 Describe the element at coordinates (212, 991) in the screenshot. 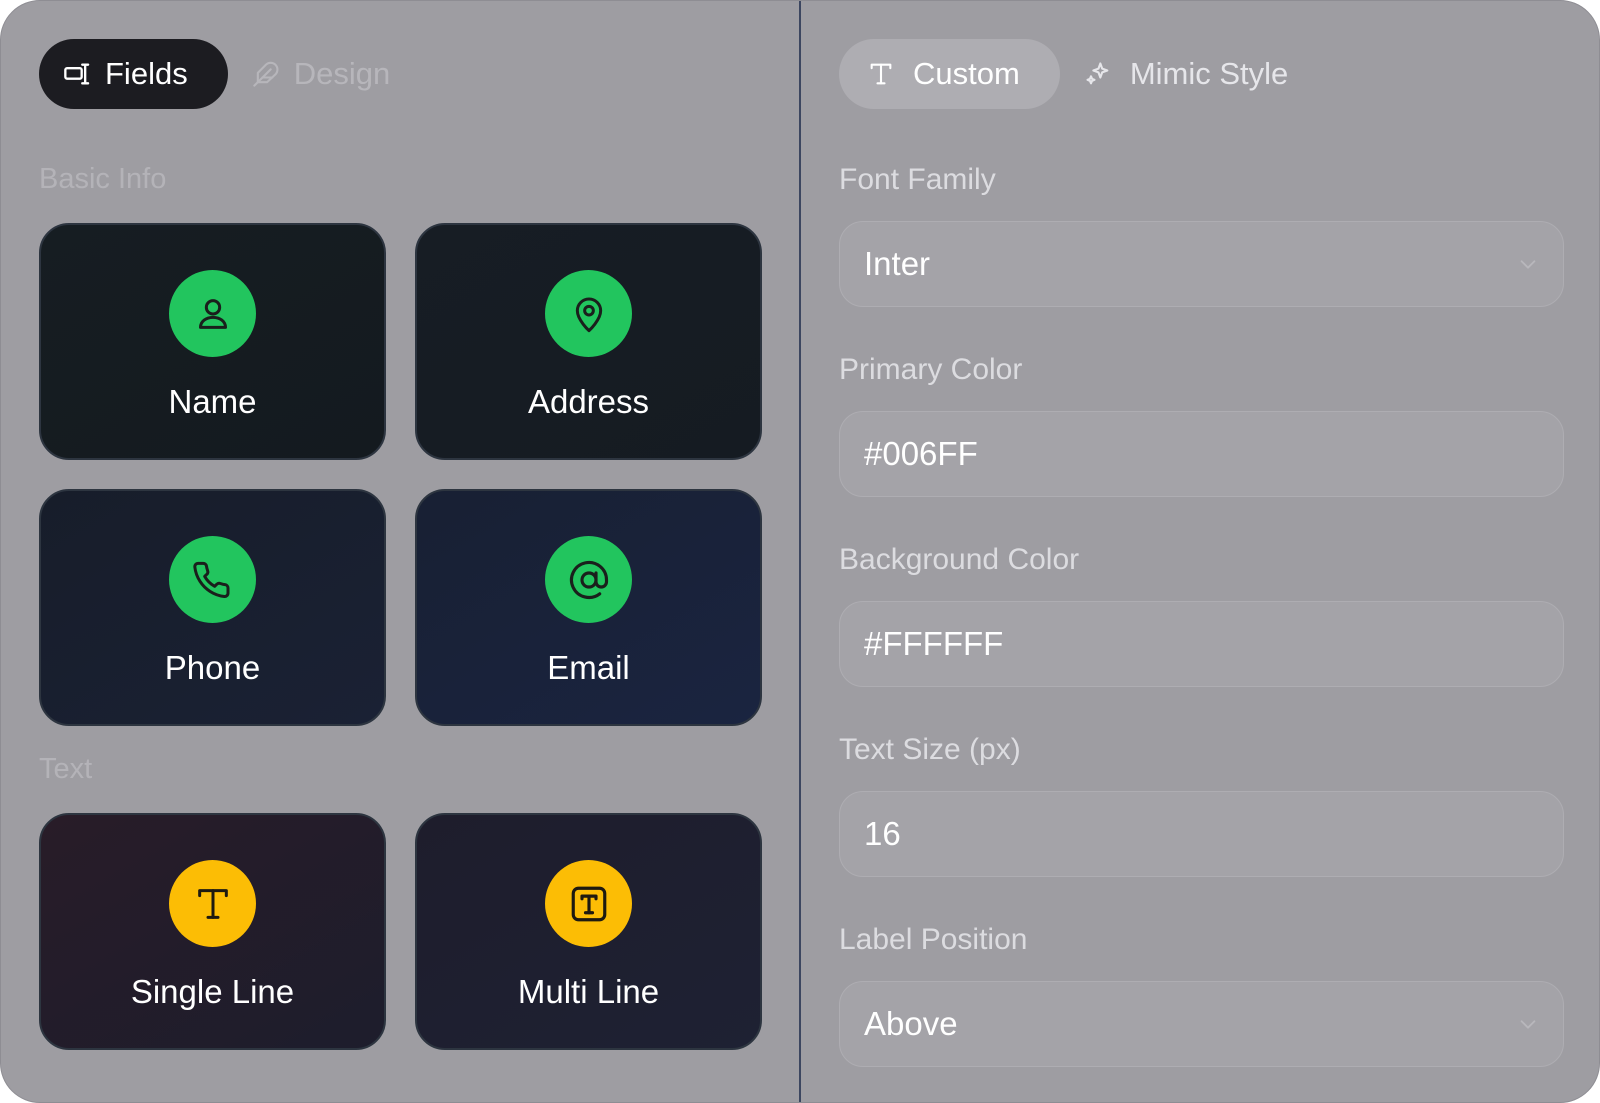

I see `field-card-label: Single Line` at that location.